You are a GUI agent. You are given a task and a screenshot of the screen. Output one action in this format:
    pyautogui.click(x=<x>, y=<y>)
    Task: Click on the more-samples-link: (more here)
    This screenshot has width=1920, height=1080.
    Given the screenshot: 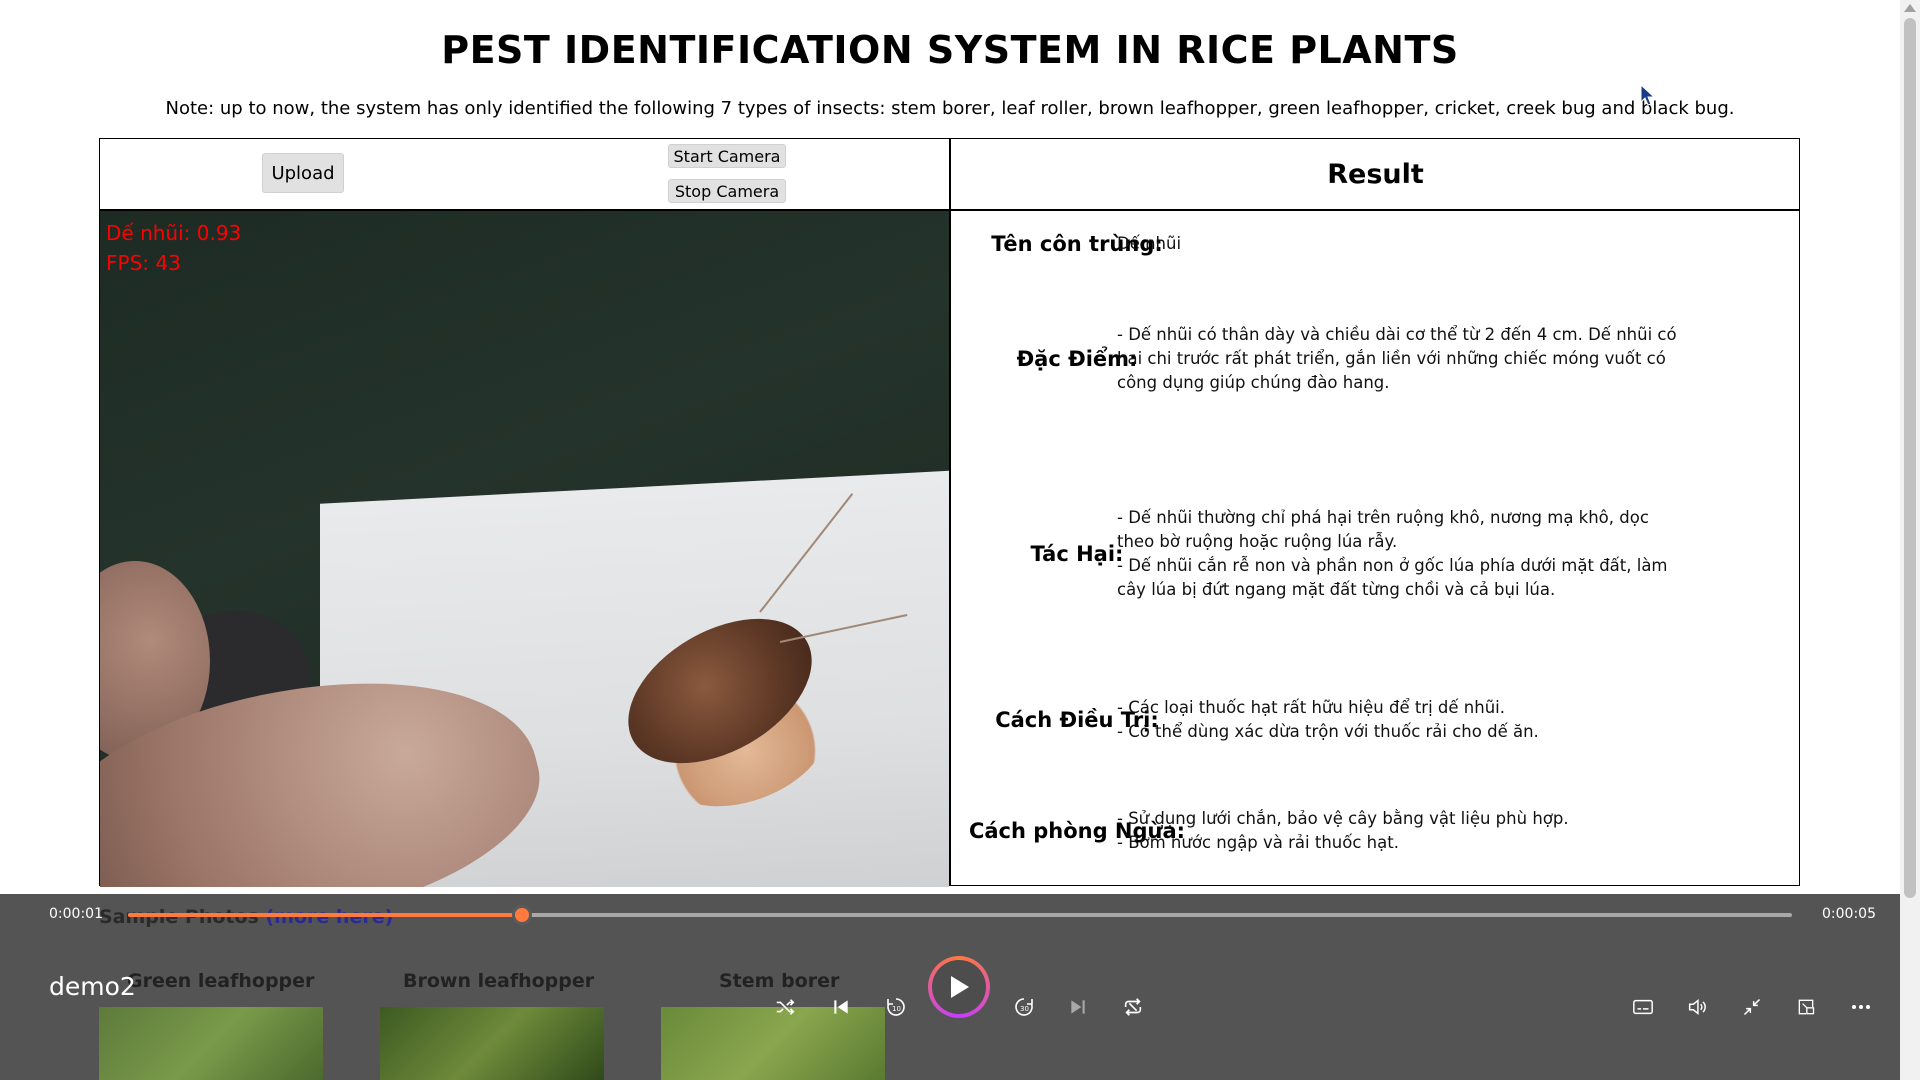 What is the action you would take?
    pyautogui.click(x=330, y=917)
    